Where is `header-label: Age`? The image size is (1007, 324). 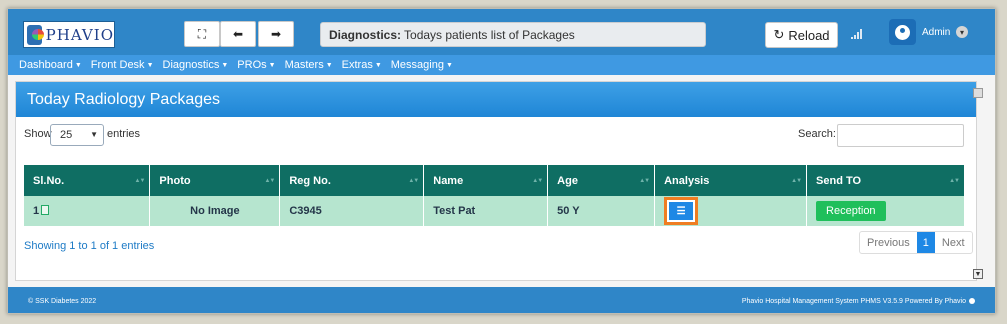
header-label: Age is located at coordinates (567, 180).